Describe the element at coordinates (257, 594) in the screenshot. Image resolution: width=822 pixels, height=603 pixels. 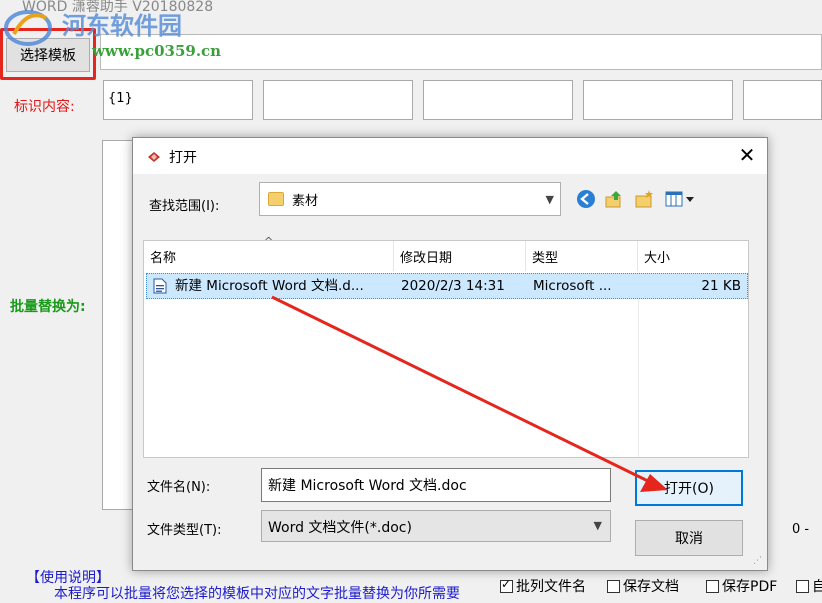
I see `usage-text: 本程序可以批量将您选择的模板中对应的文字批量替换为你所需要` at that location.